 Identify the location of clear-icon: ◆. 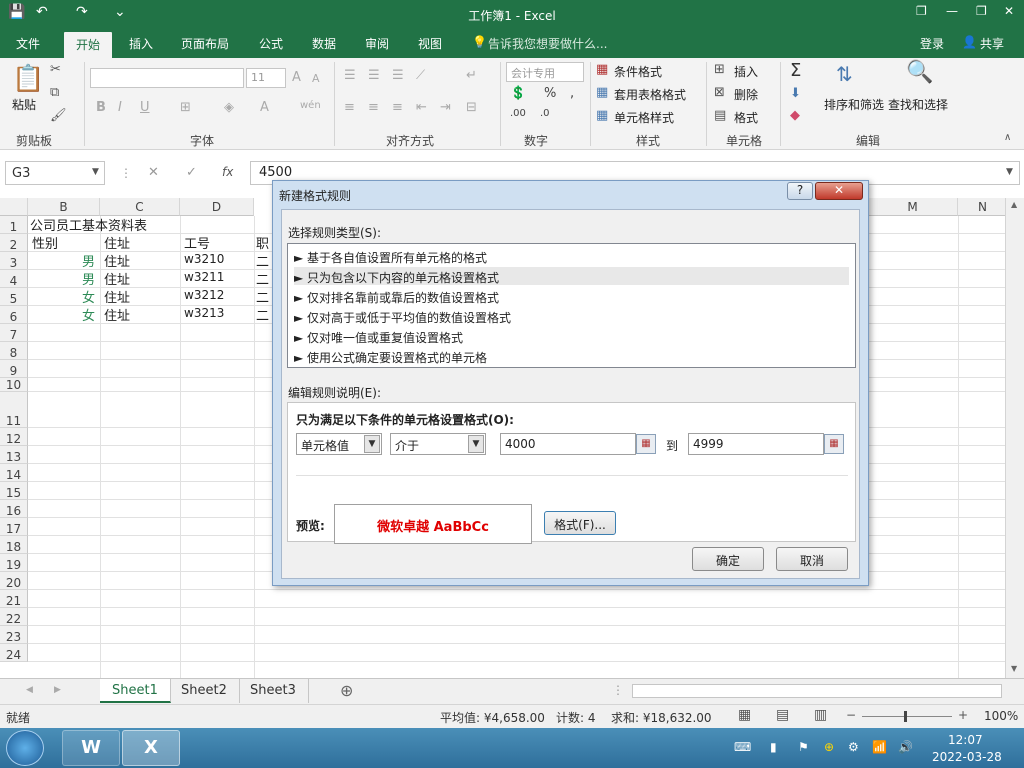
(795, 115).